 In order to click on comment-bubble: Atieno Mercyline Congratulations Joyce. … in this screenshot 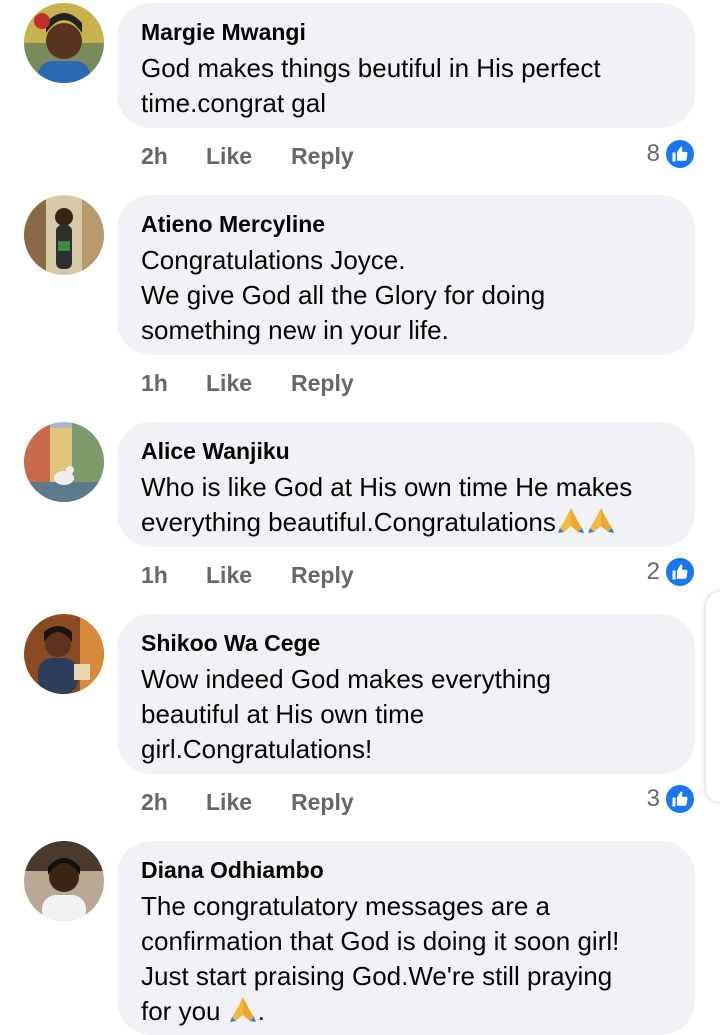, I will do `click(406, 275)`.